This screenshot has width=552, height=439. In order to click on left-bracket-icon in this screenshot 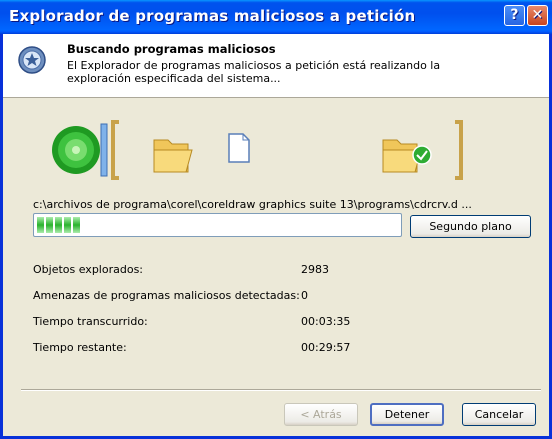, I will do `click(115, 150)`.